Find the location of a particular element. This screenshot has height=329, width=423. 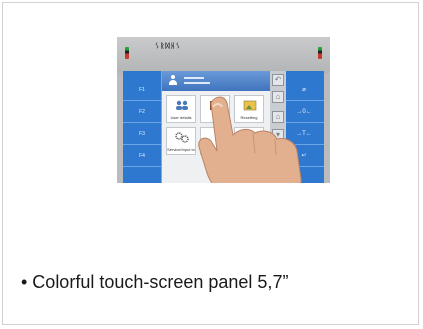

function-key-f2: F2 is located at coordinates (142, 112).